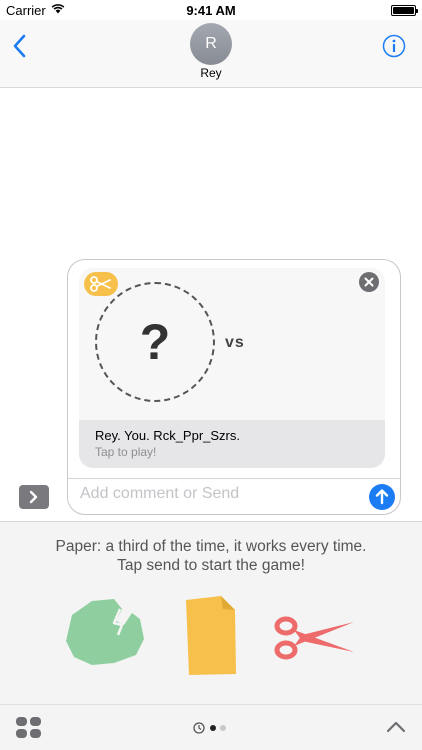 The image size is (422, 750). Describe the element at coordinates (232, 444) in the screenshot. I see `game-card-caption: Rey. You. Rck_Ppr_Szrs. Tap to play!` at that location.